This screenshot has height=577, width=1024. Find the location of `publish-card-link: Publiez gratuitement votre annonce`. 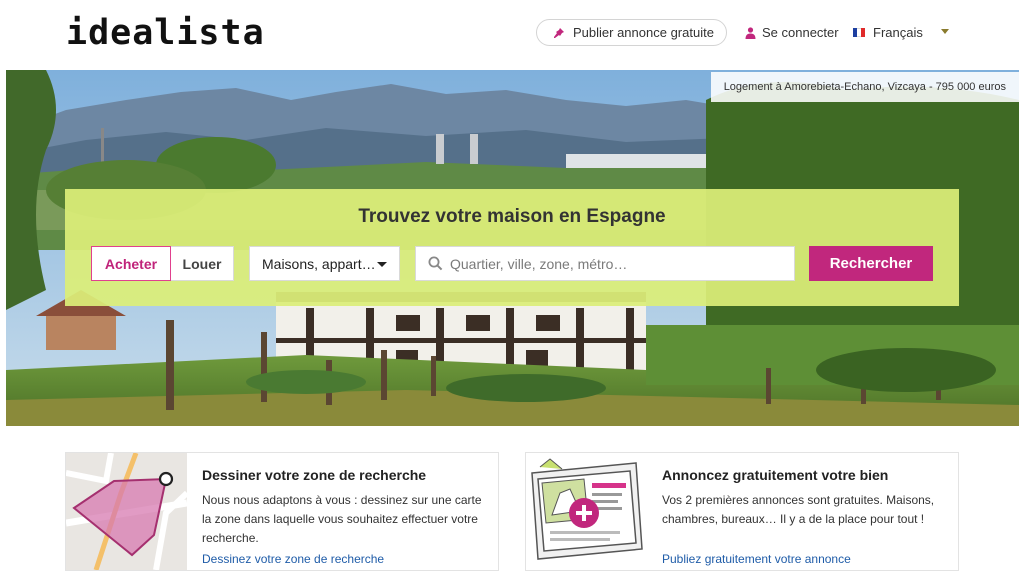

publish-card-link: Publiez gratuitement votre annonce is located at coordinates (756, 559).